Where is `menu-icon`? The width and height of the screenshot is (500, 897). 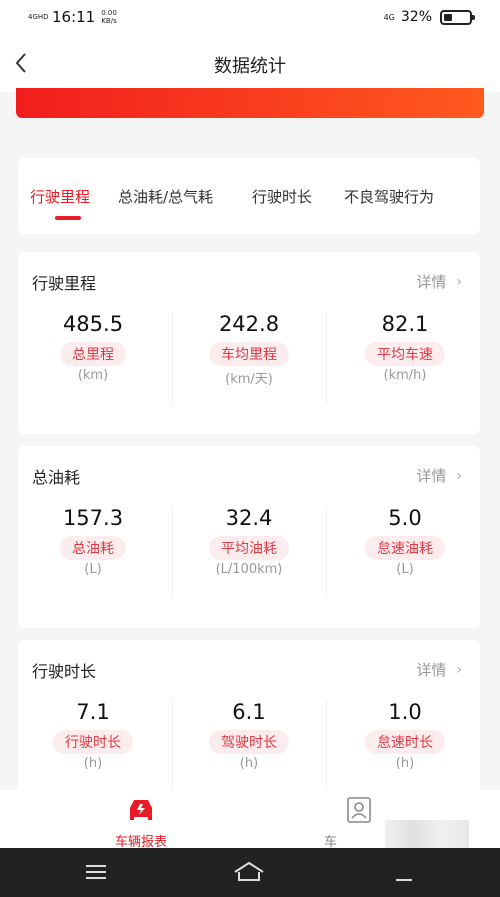
menu-icon is located at coordinates (96, 872).